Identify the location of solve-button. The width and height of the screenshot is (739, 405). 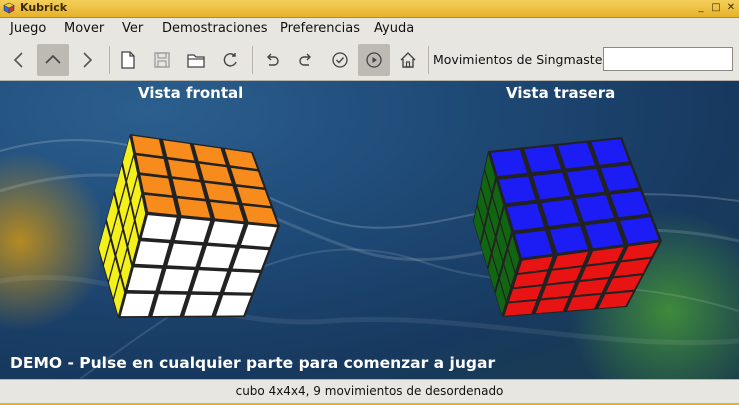
(340, 60).